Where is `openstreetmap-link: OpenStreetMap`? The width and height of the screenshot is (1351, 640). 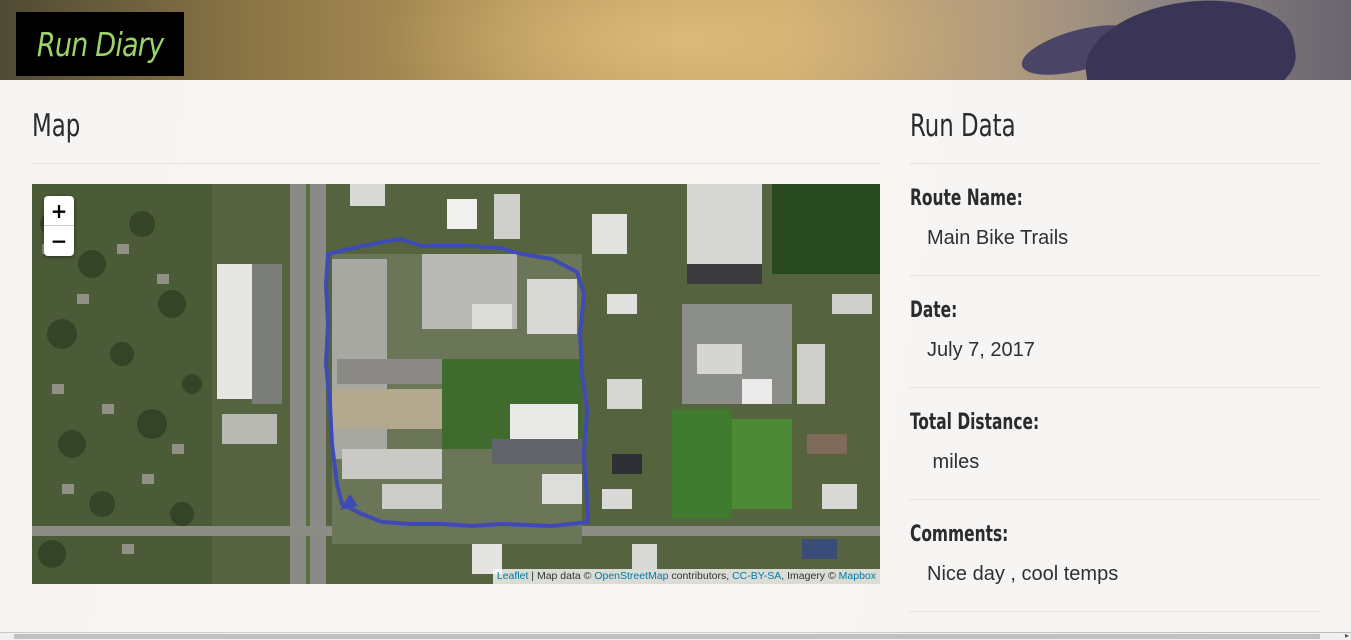
openstreetmap-link: OpenStreetMap is located at coordinates (631, 576).